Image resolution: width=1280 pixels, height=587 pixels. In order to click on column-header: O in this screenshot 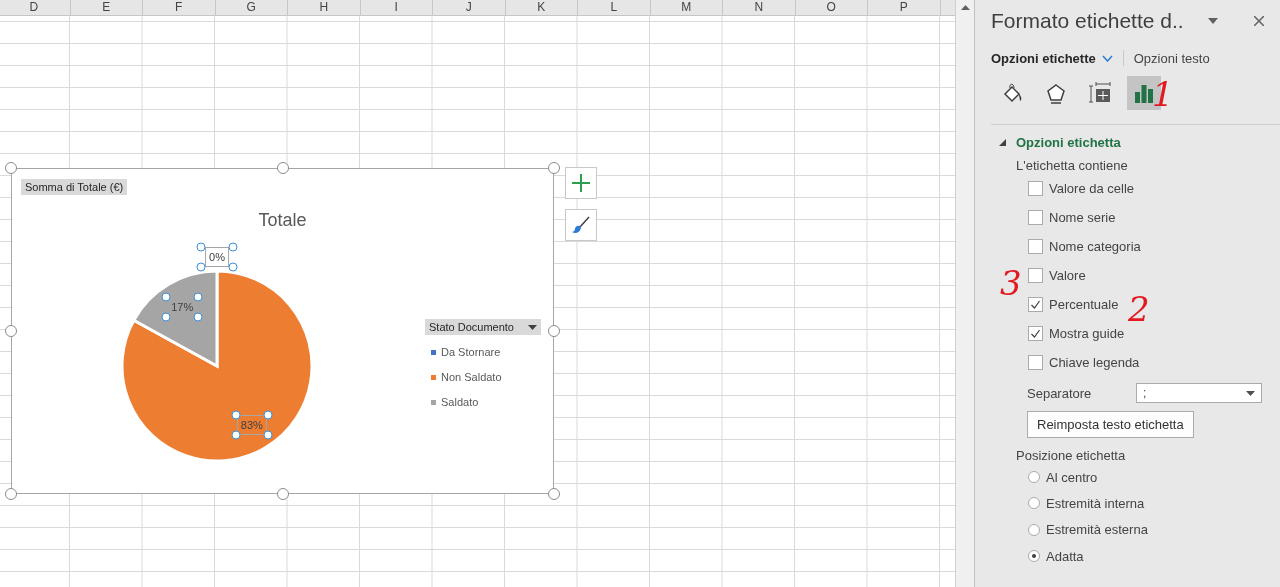, I will do `click(831, 7)`.